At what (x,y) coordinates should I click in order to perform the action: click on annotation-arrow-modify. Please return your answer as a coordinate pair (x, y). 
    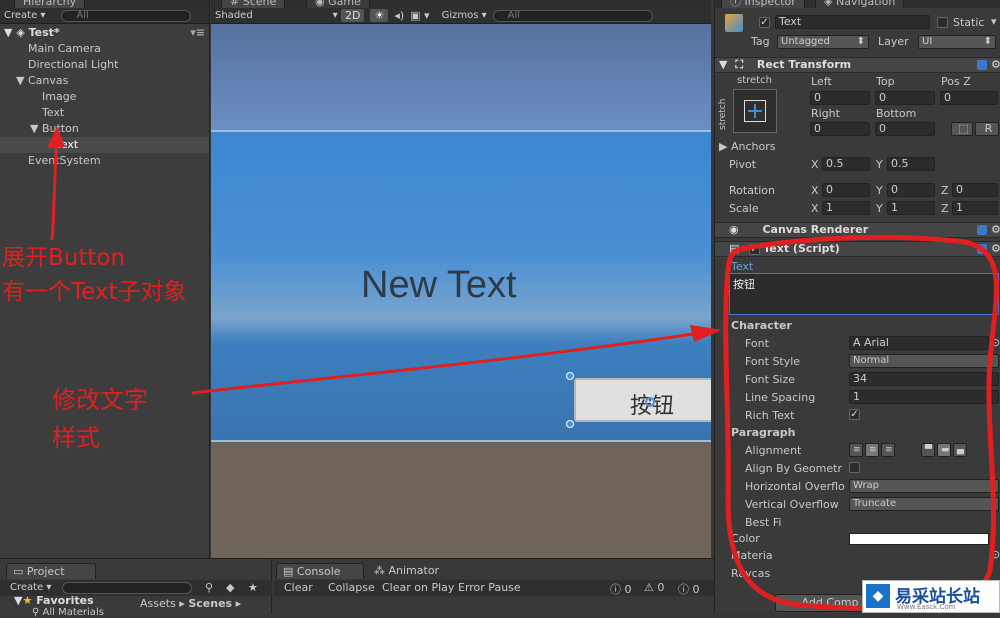
    Looking at the image, I should click on (446, 363).